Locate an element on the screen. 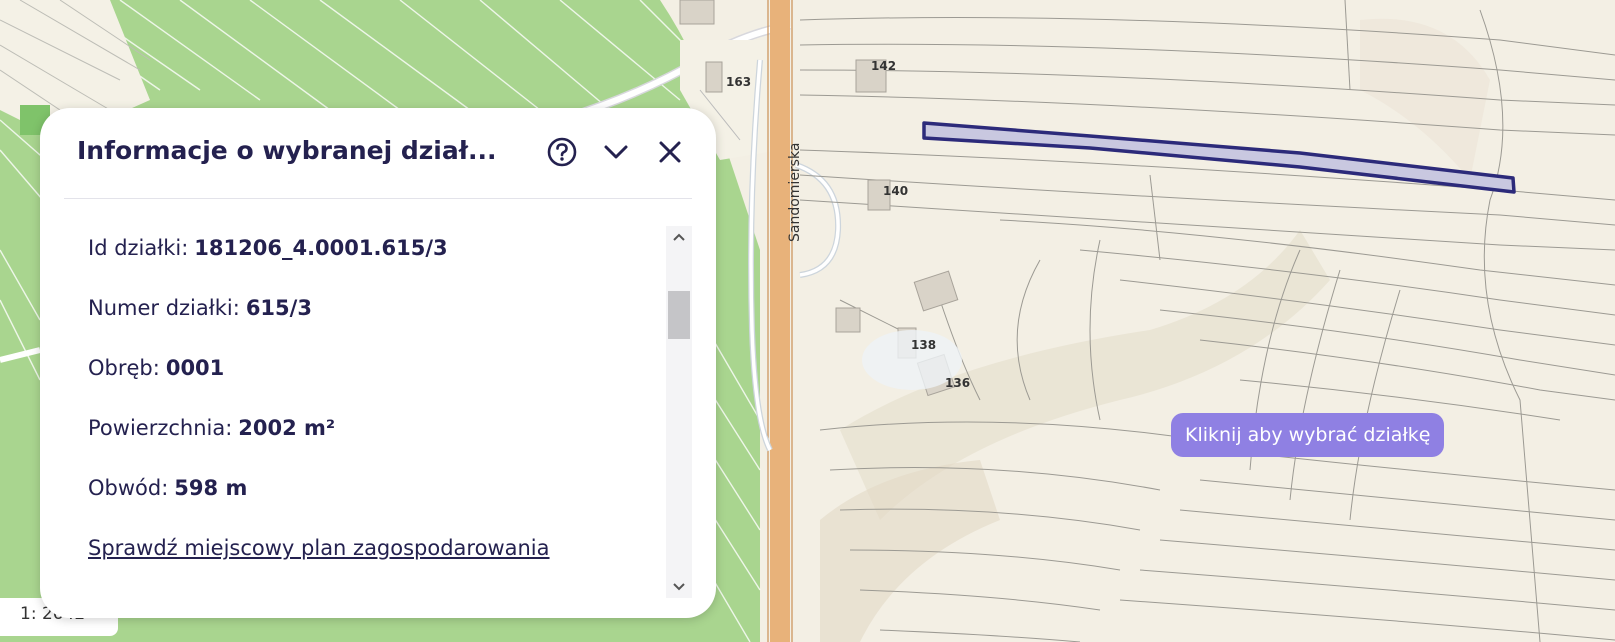 The height and width of the screenshot is (642, 1615). chevron-up-icon is located at coordinates (679, 237).